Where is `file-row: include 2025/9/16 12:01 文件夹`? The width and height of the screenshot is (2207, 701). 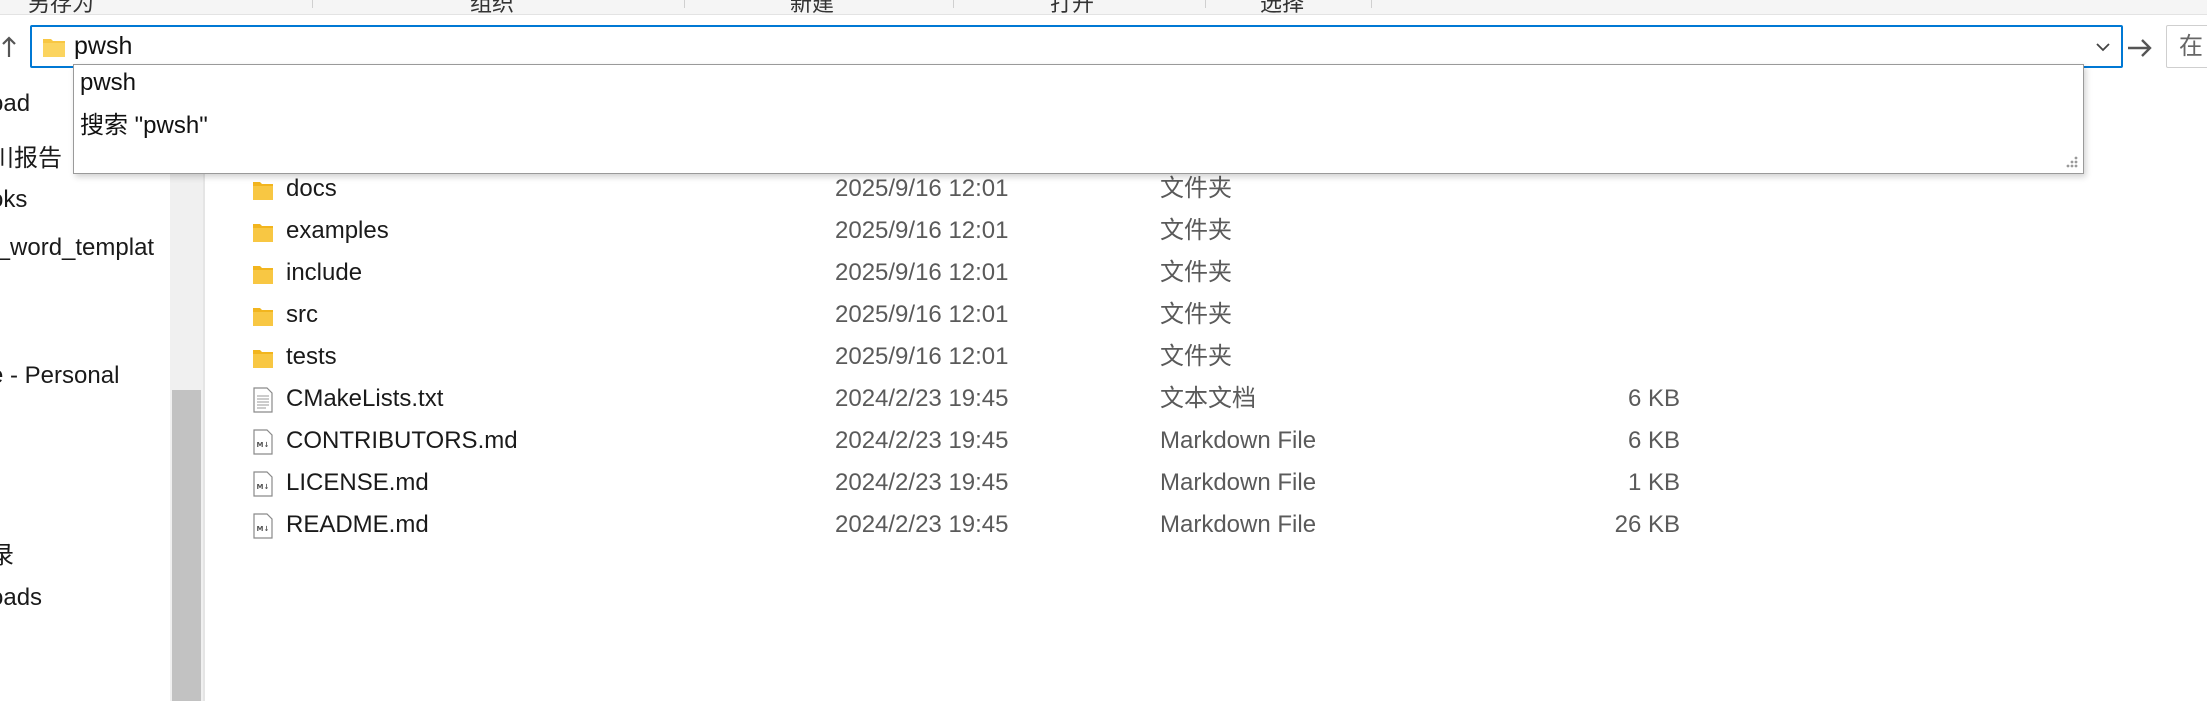 file-row: include 2025/9/16 12:01 文件夹 is located at coordinates (1206, 273).